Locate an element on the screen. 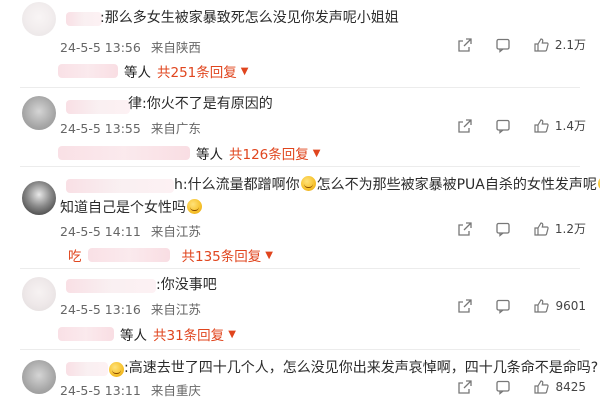 The width and height of the screenshot is (600, 409). comment-actions: 2.1万 is located at coordinates (510, 44).